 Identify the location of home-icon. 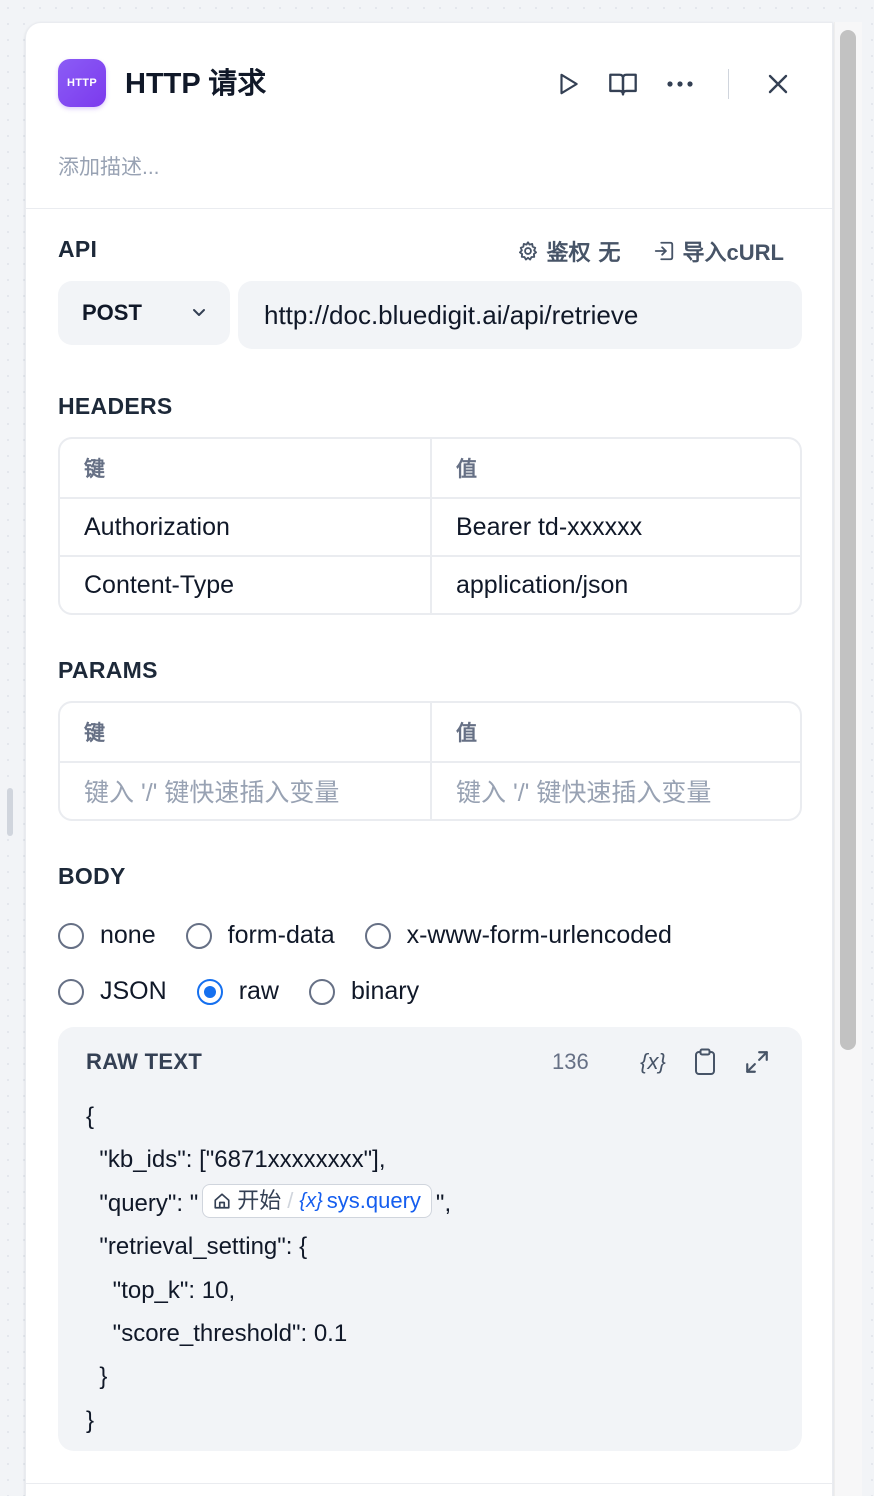
(222, 1201).